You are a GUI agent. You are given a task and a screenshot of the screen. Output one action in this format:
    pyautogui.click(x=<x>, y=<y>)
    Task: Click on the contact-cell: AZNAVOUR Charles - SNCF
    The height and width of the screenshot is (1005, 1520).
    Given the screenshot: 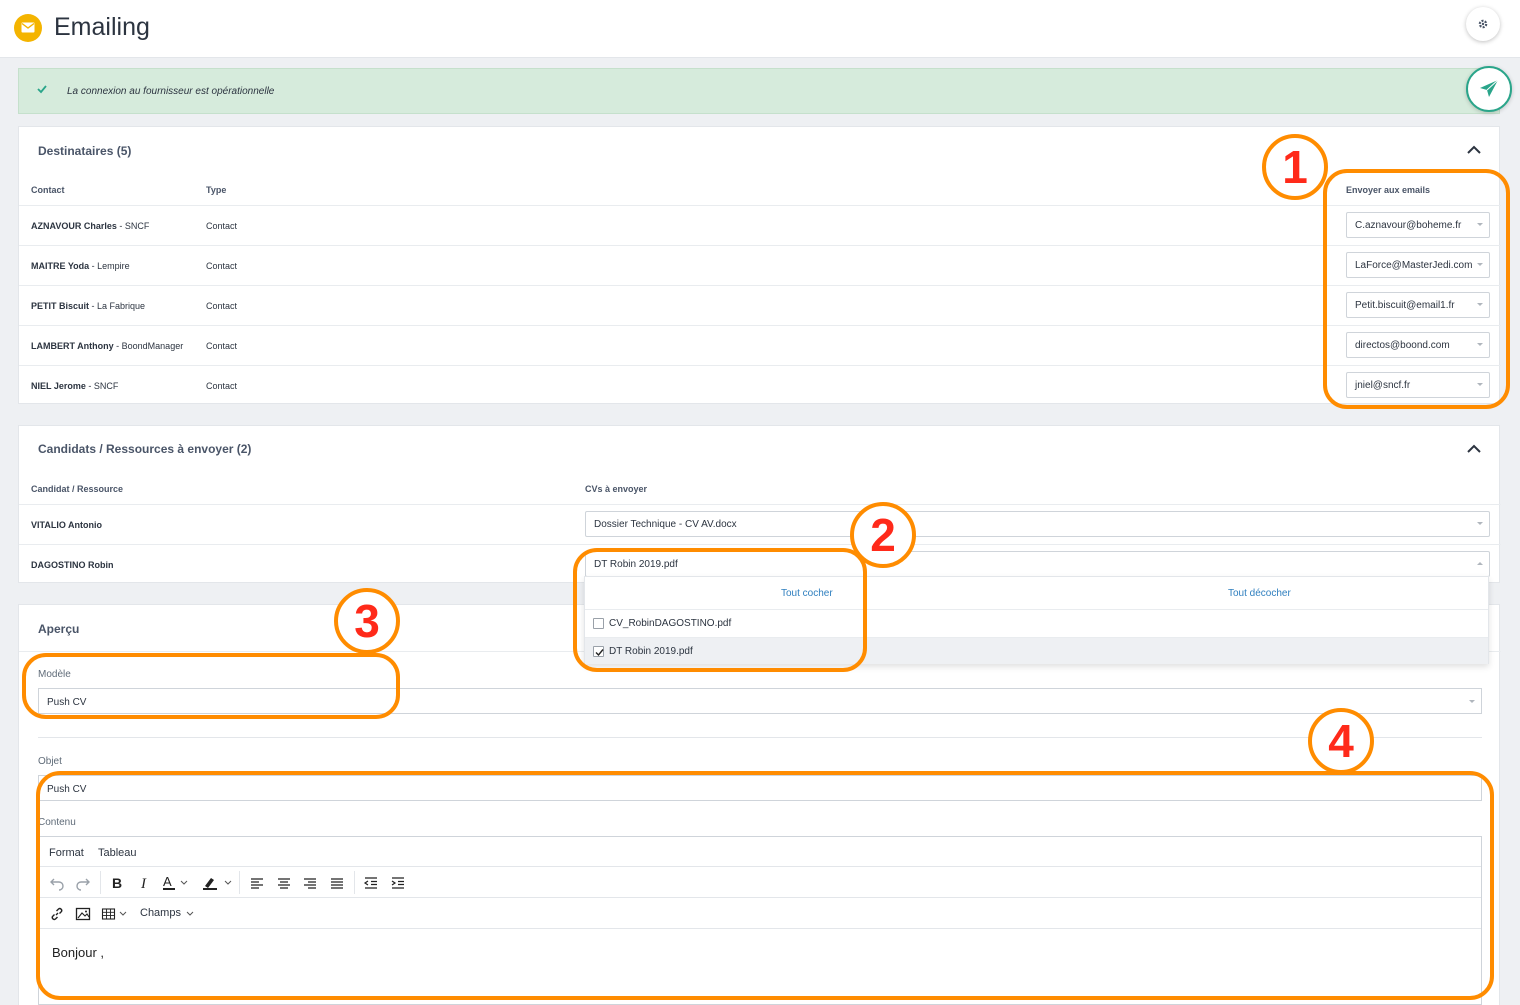 What is the action you would take?
    pyautogui.click(x=90, y=226)
    